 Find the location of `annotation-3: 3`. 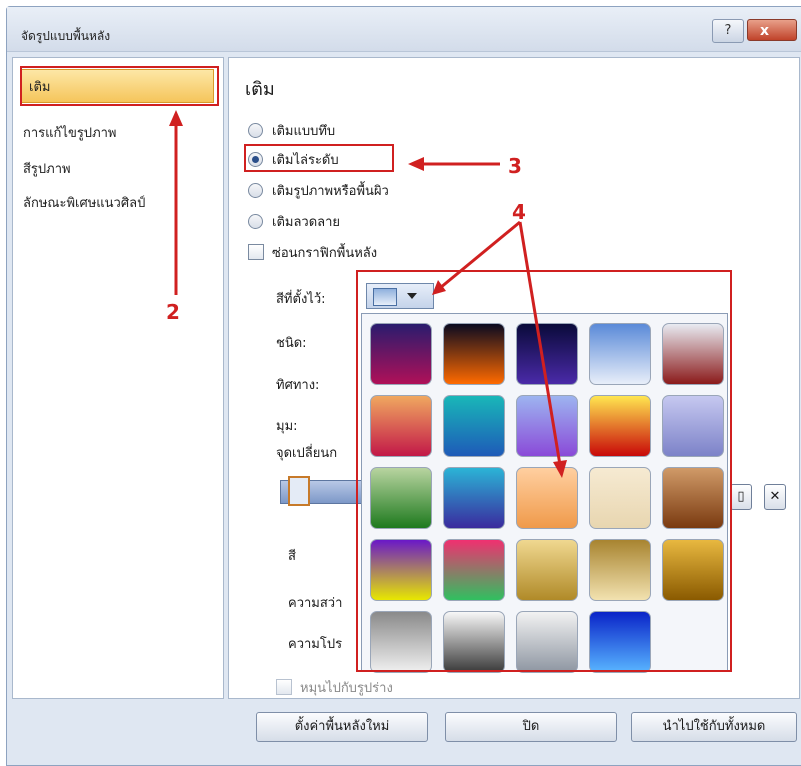

annotation-3: 3 is located at coordinates (515, 166).